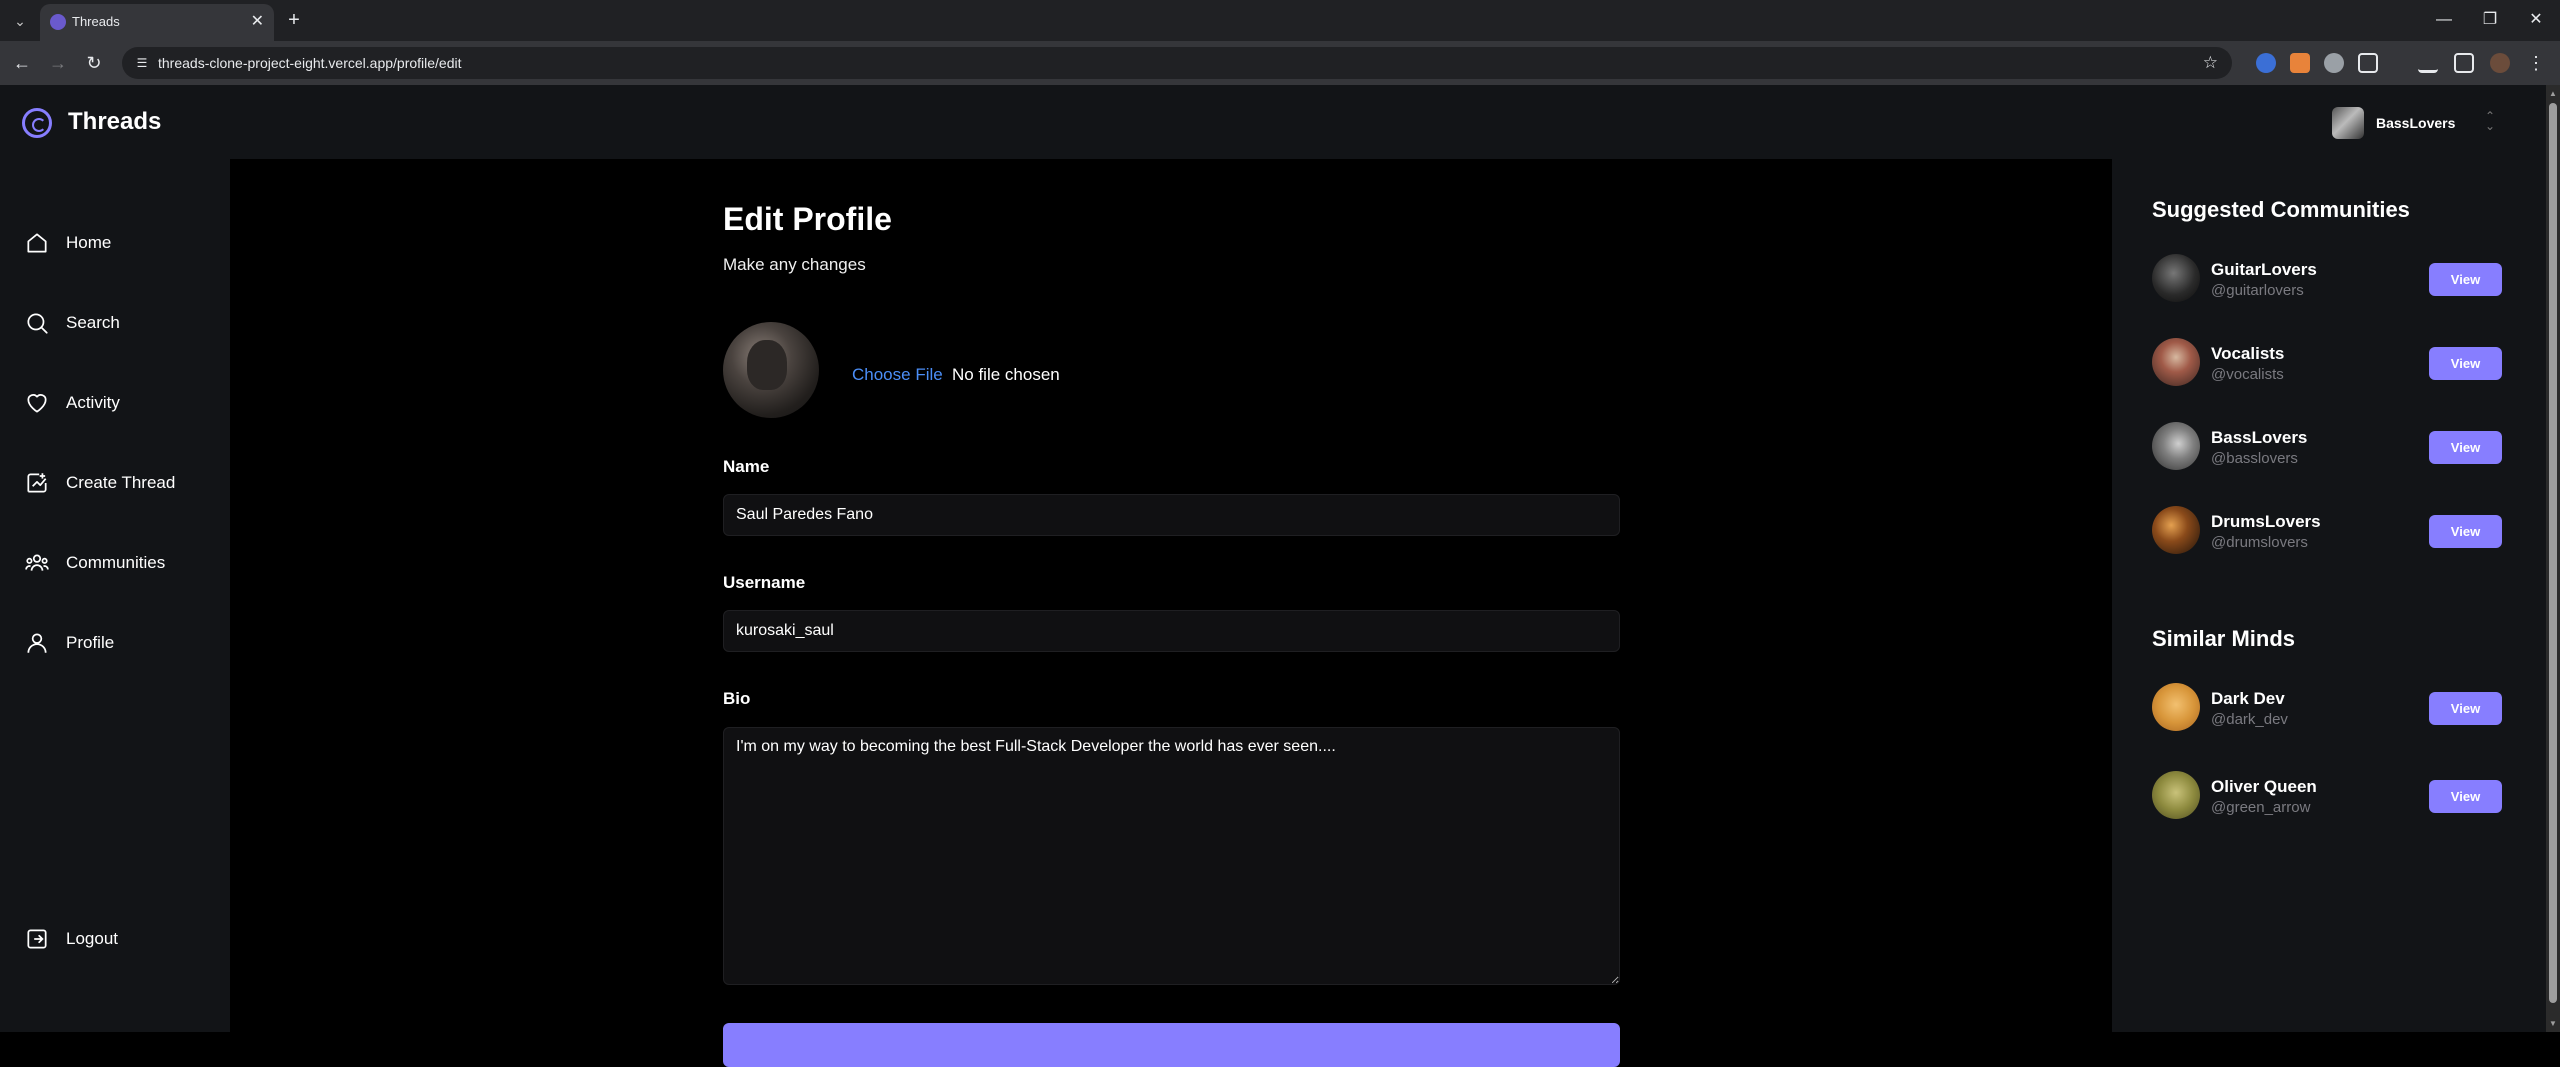  What do you see at coordinates (2536, 20) in the screenshot?
I see `close-window-icon: ✕` at bounding box center [2536, 20].